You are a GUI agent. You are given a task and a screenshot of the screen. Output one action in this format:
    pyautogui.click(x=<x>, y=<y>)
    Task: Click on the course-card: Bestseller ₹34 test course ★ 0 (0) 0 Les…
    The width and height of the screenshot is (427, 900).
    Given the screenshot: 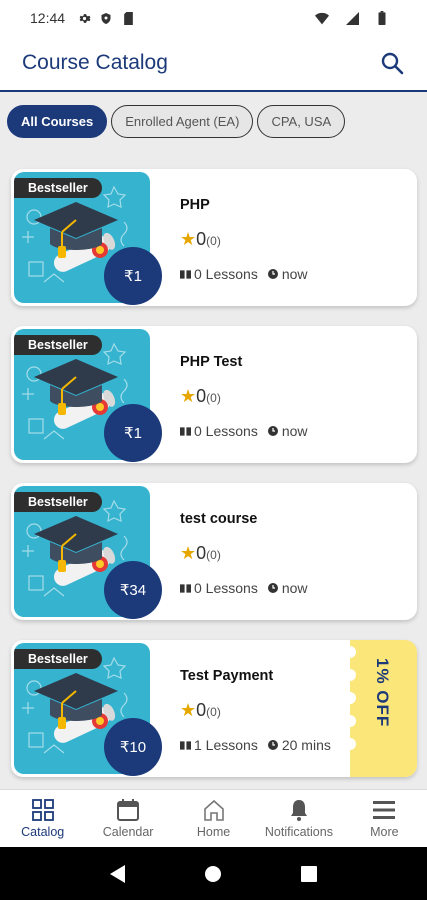 What is the action you would take?
    pyautogui.click(x=214, y=551)
    